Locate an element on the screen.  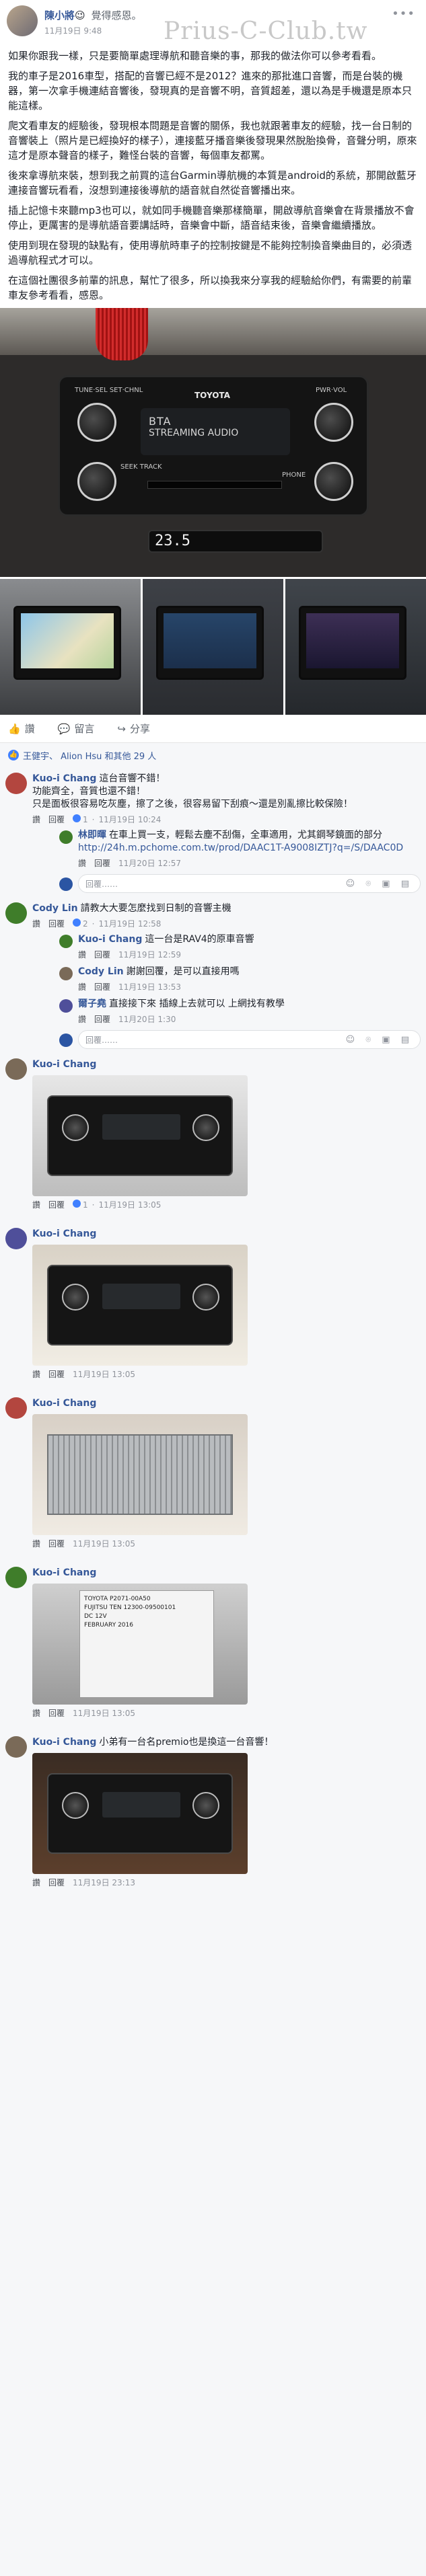
comment-text: 小弟有一台名premio也是換這一台音響！ is located at coordinates (186, 1743).